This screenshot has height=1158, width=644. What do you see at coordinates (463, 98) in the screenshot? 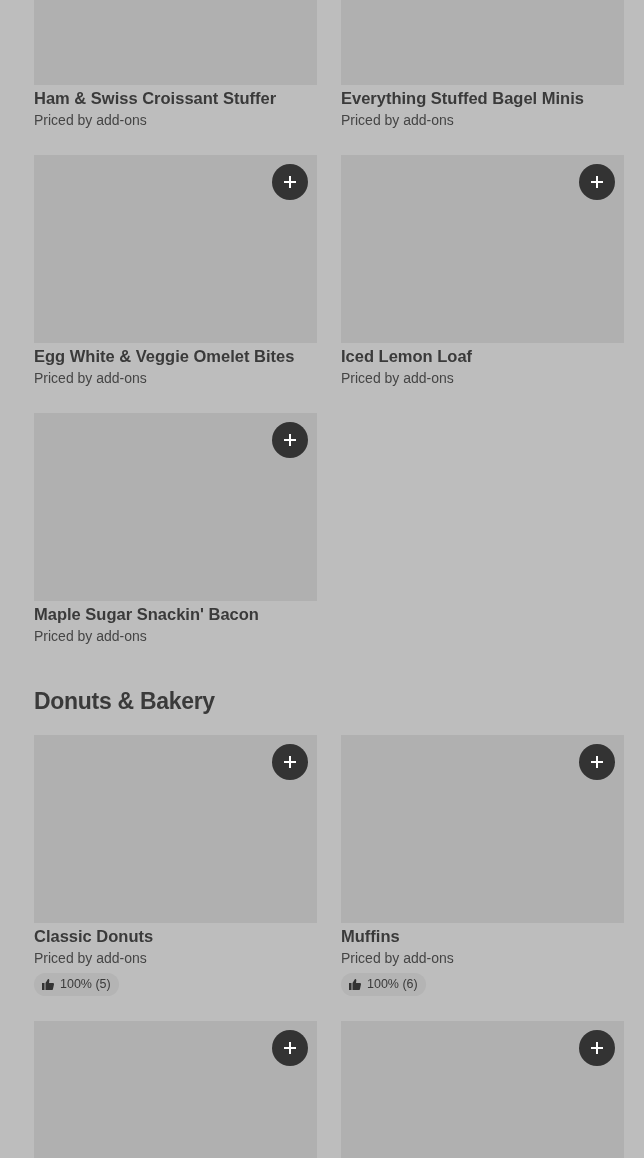
I see `item-title: Everything Stuffed Bagel Minis` at bounding box center [463, 98].